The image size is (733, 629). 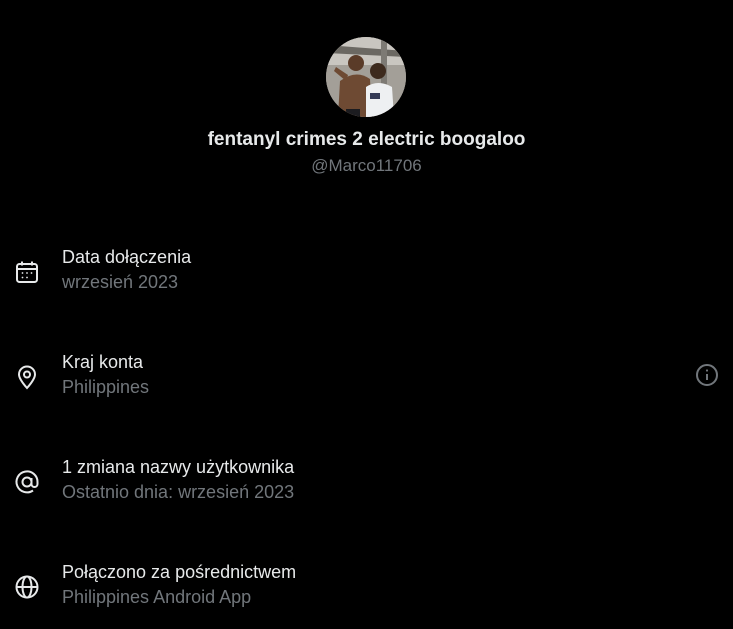 What do you see at coordinates (366, 275) in the screenshot?
I see `about-row-join-date: Data dołączenia wrzesień 2023` at bounding box center [366, 275].